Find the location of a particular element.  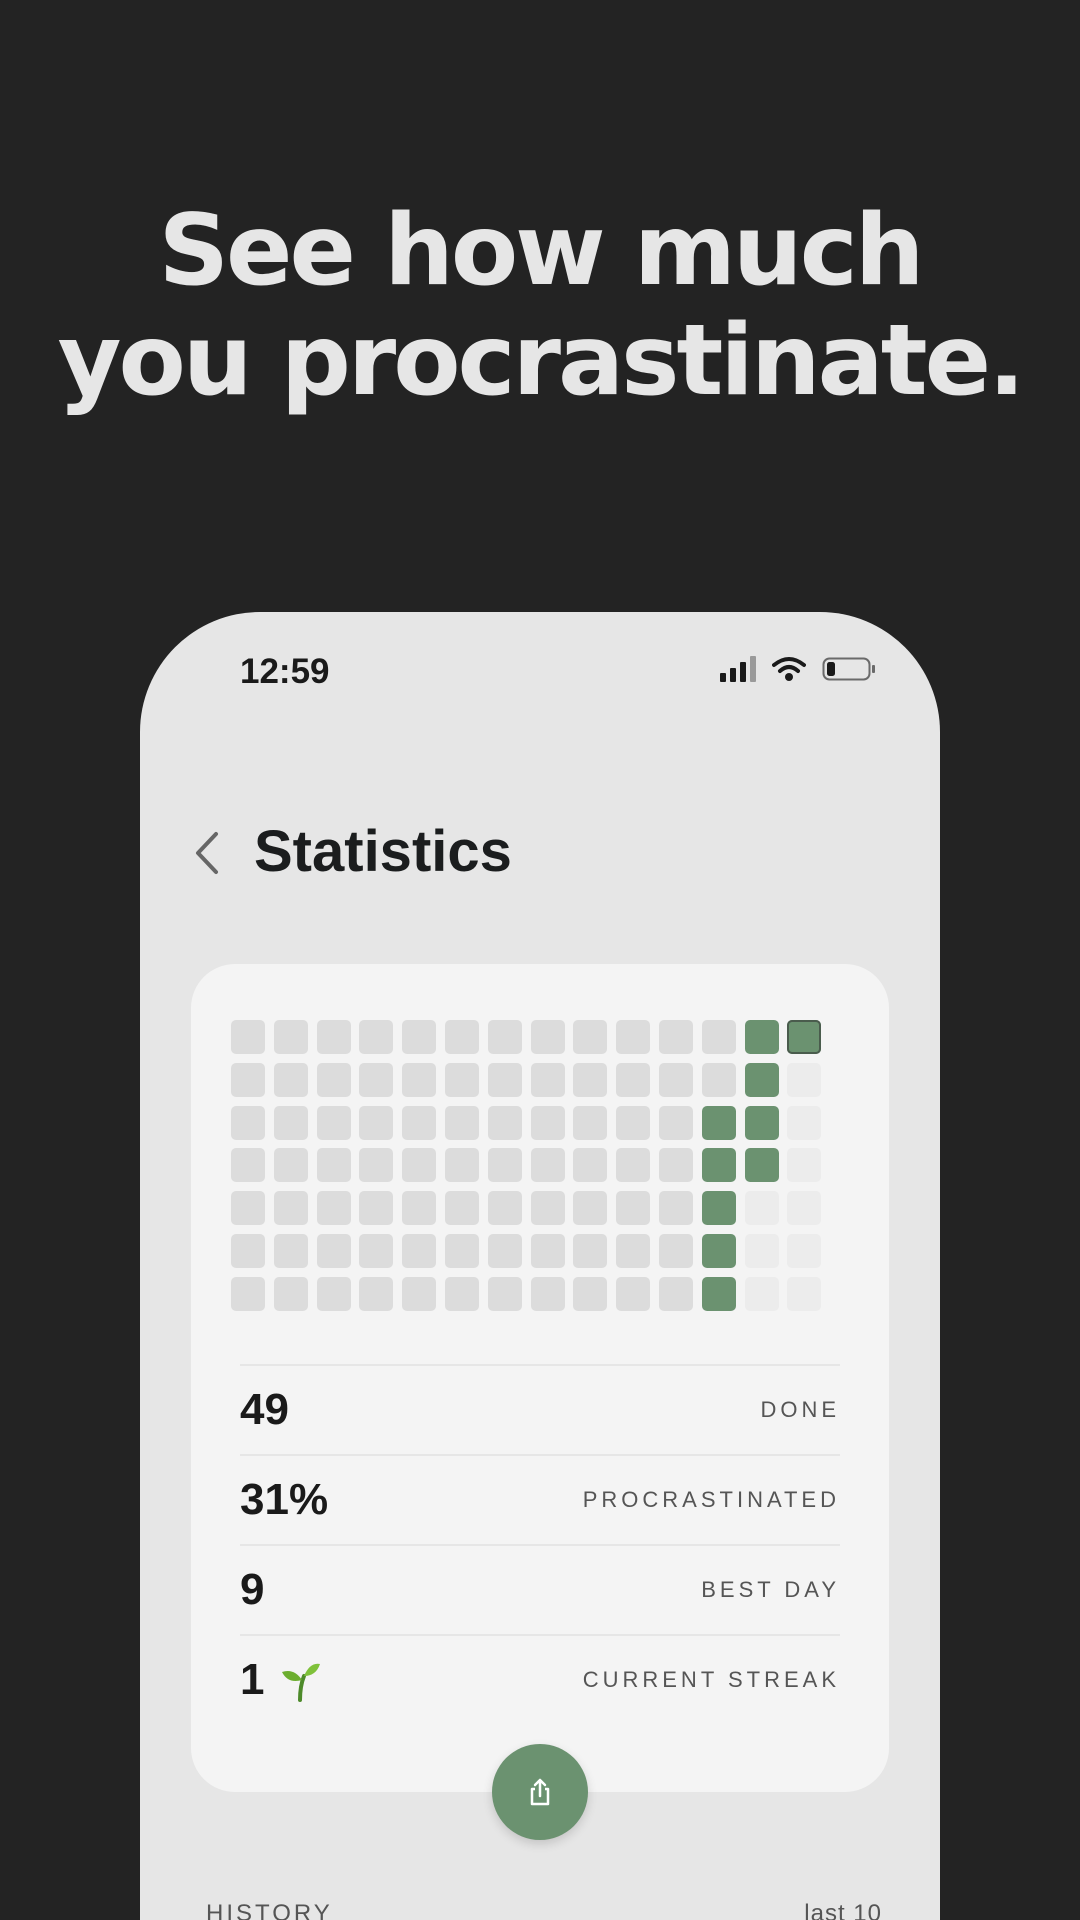

history-heading: HISTORY is located at coordinates (269, 1910).